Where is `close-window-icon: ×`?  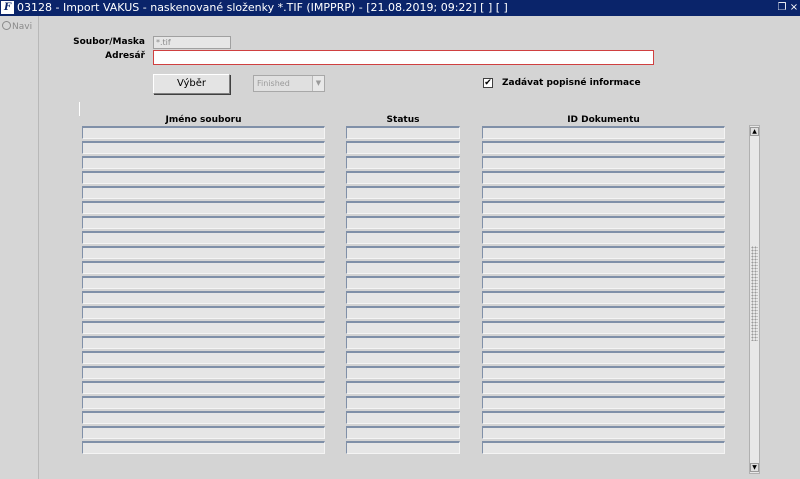
close-window-icon: × is located at coordinates (794, 8).